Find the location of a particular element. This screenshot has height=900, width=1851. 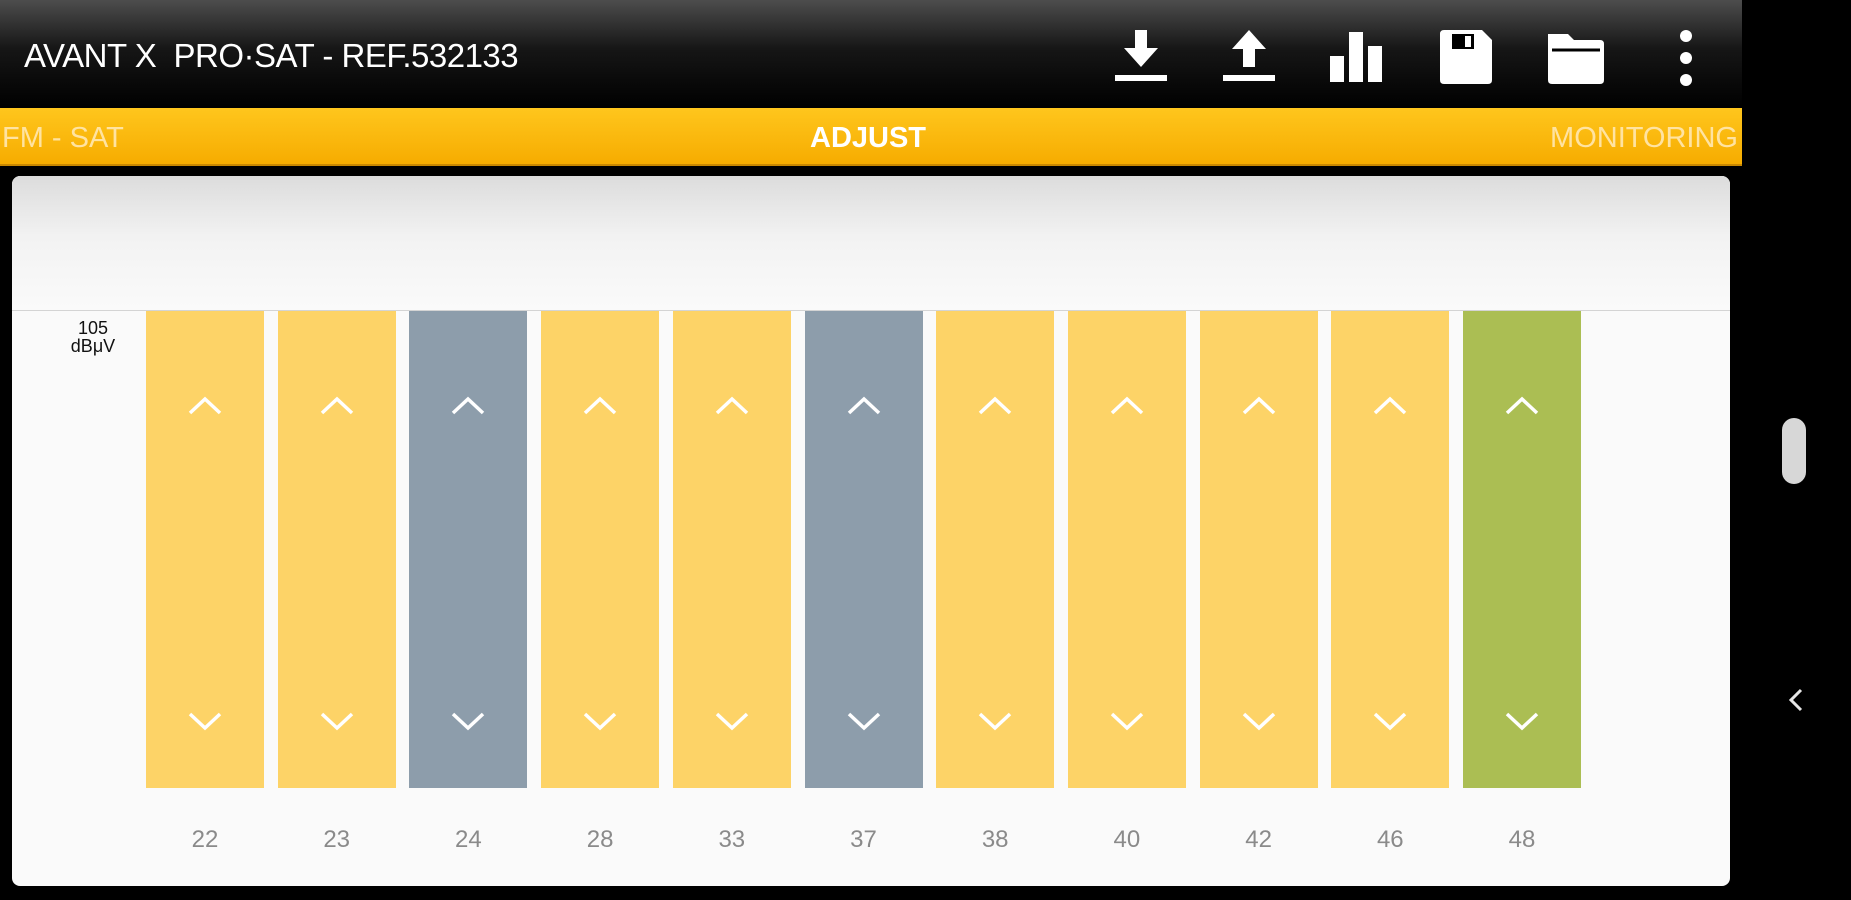

save-icon is located at coordinates (1466, 58).